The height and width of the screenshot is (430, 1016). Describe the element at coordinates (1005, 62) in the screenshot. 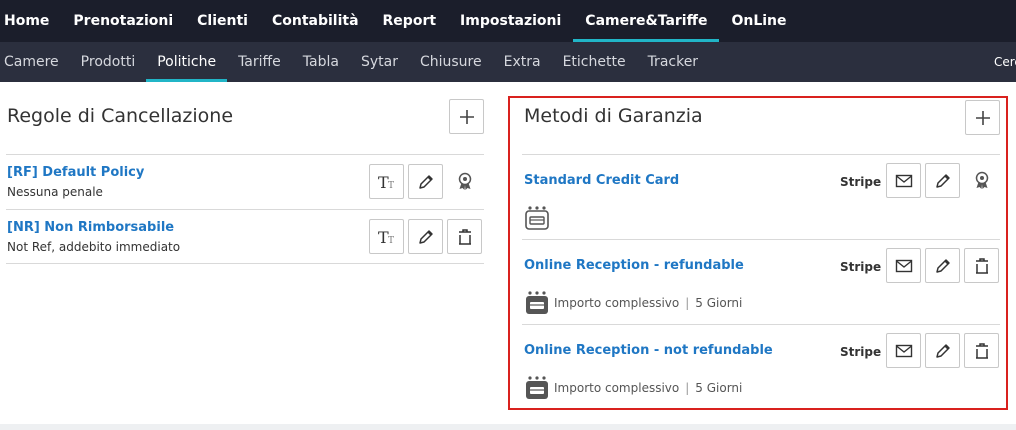

I see `subnav-search: Cerc` at that location.